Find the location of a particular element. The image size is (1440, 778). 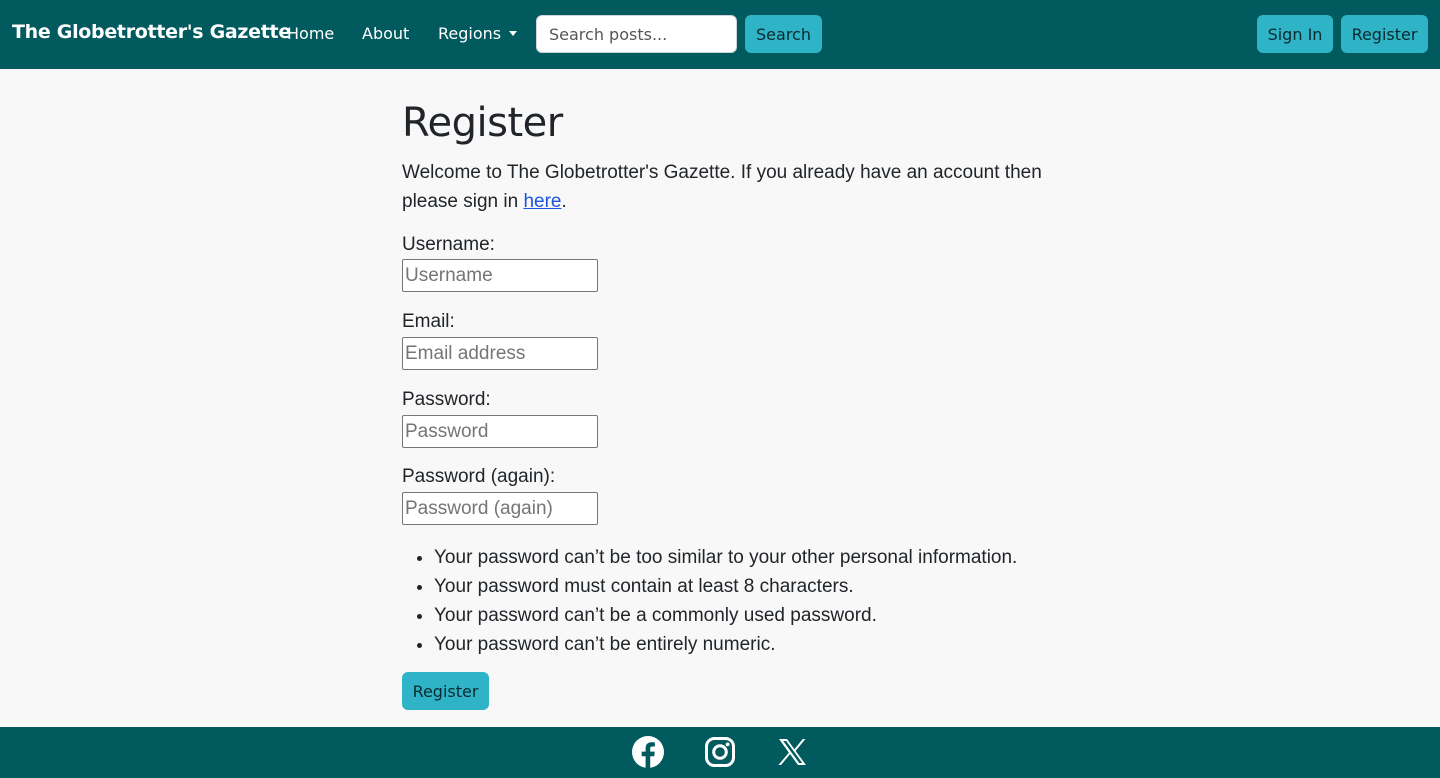

nav-about-link: About is located at coordinates (385, 33).